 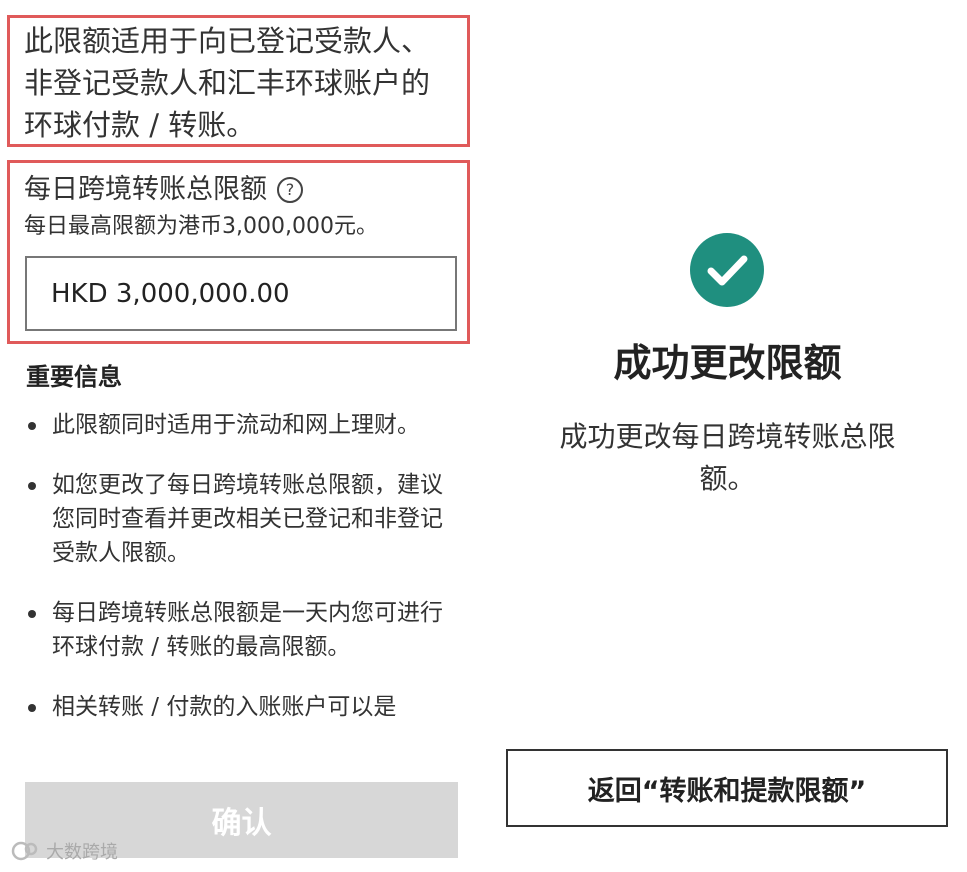 I want to click on list-item: 此限额同时适用于流动和网上理财。, so click(x=236, y=425).